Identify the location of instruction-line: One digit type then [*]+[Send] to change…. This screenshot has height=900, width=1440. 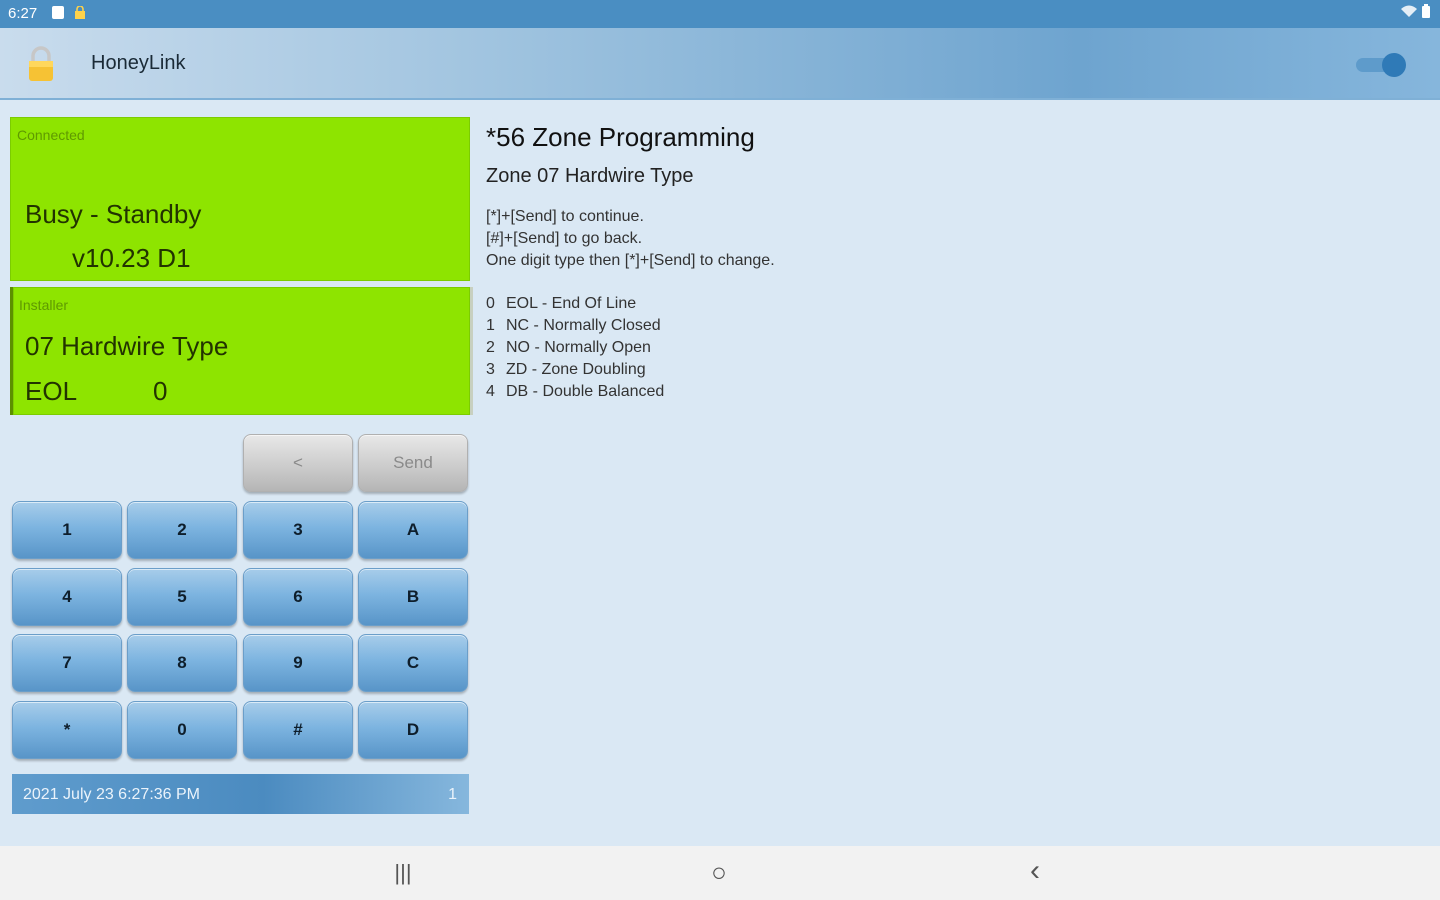
(630, 260).